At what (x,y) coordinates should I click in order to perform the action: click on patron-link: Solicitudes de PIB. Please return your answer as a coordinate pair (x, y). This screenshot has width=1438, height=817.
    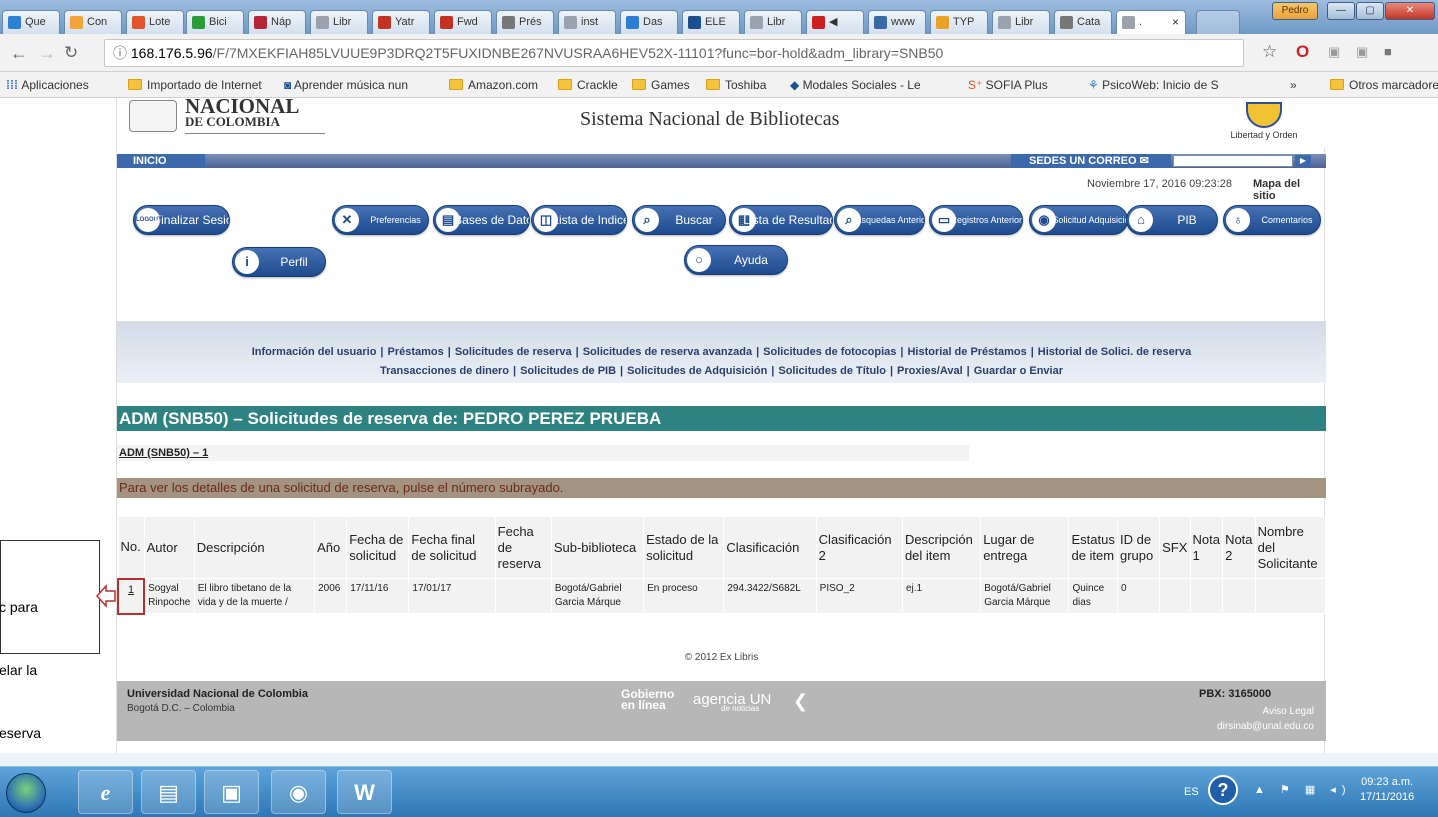
    Looking at the image, I should click on (568, 371).